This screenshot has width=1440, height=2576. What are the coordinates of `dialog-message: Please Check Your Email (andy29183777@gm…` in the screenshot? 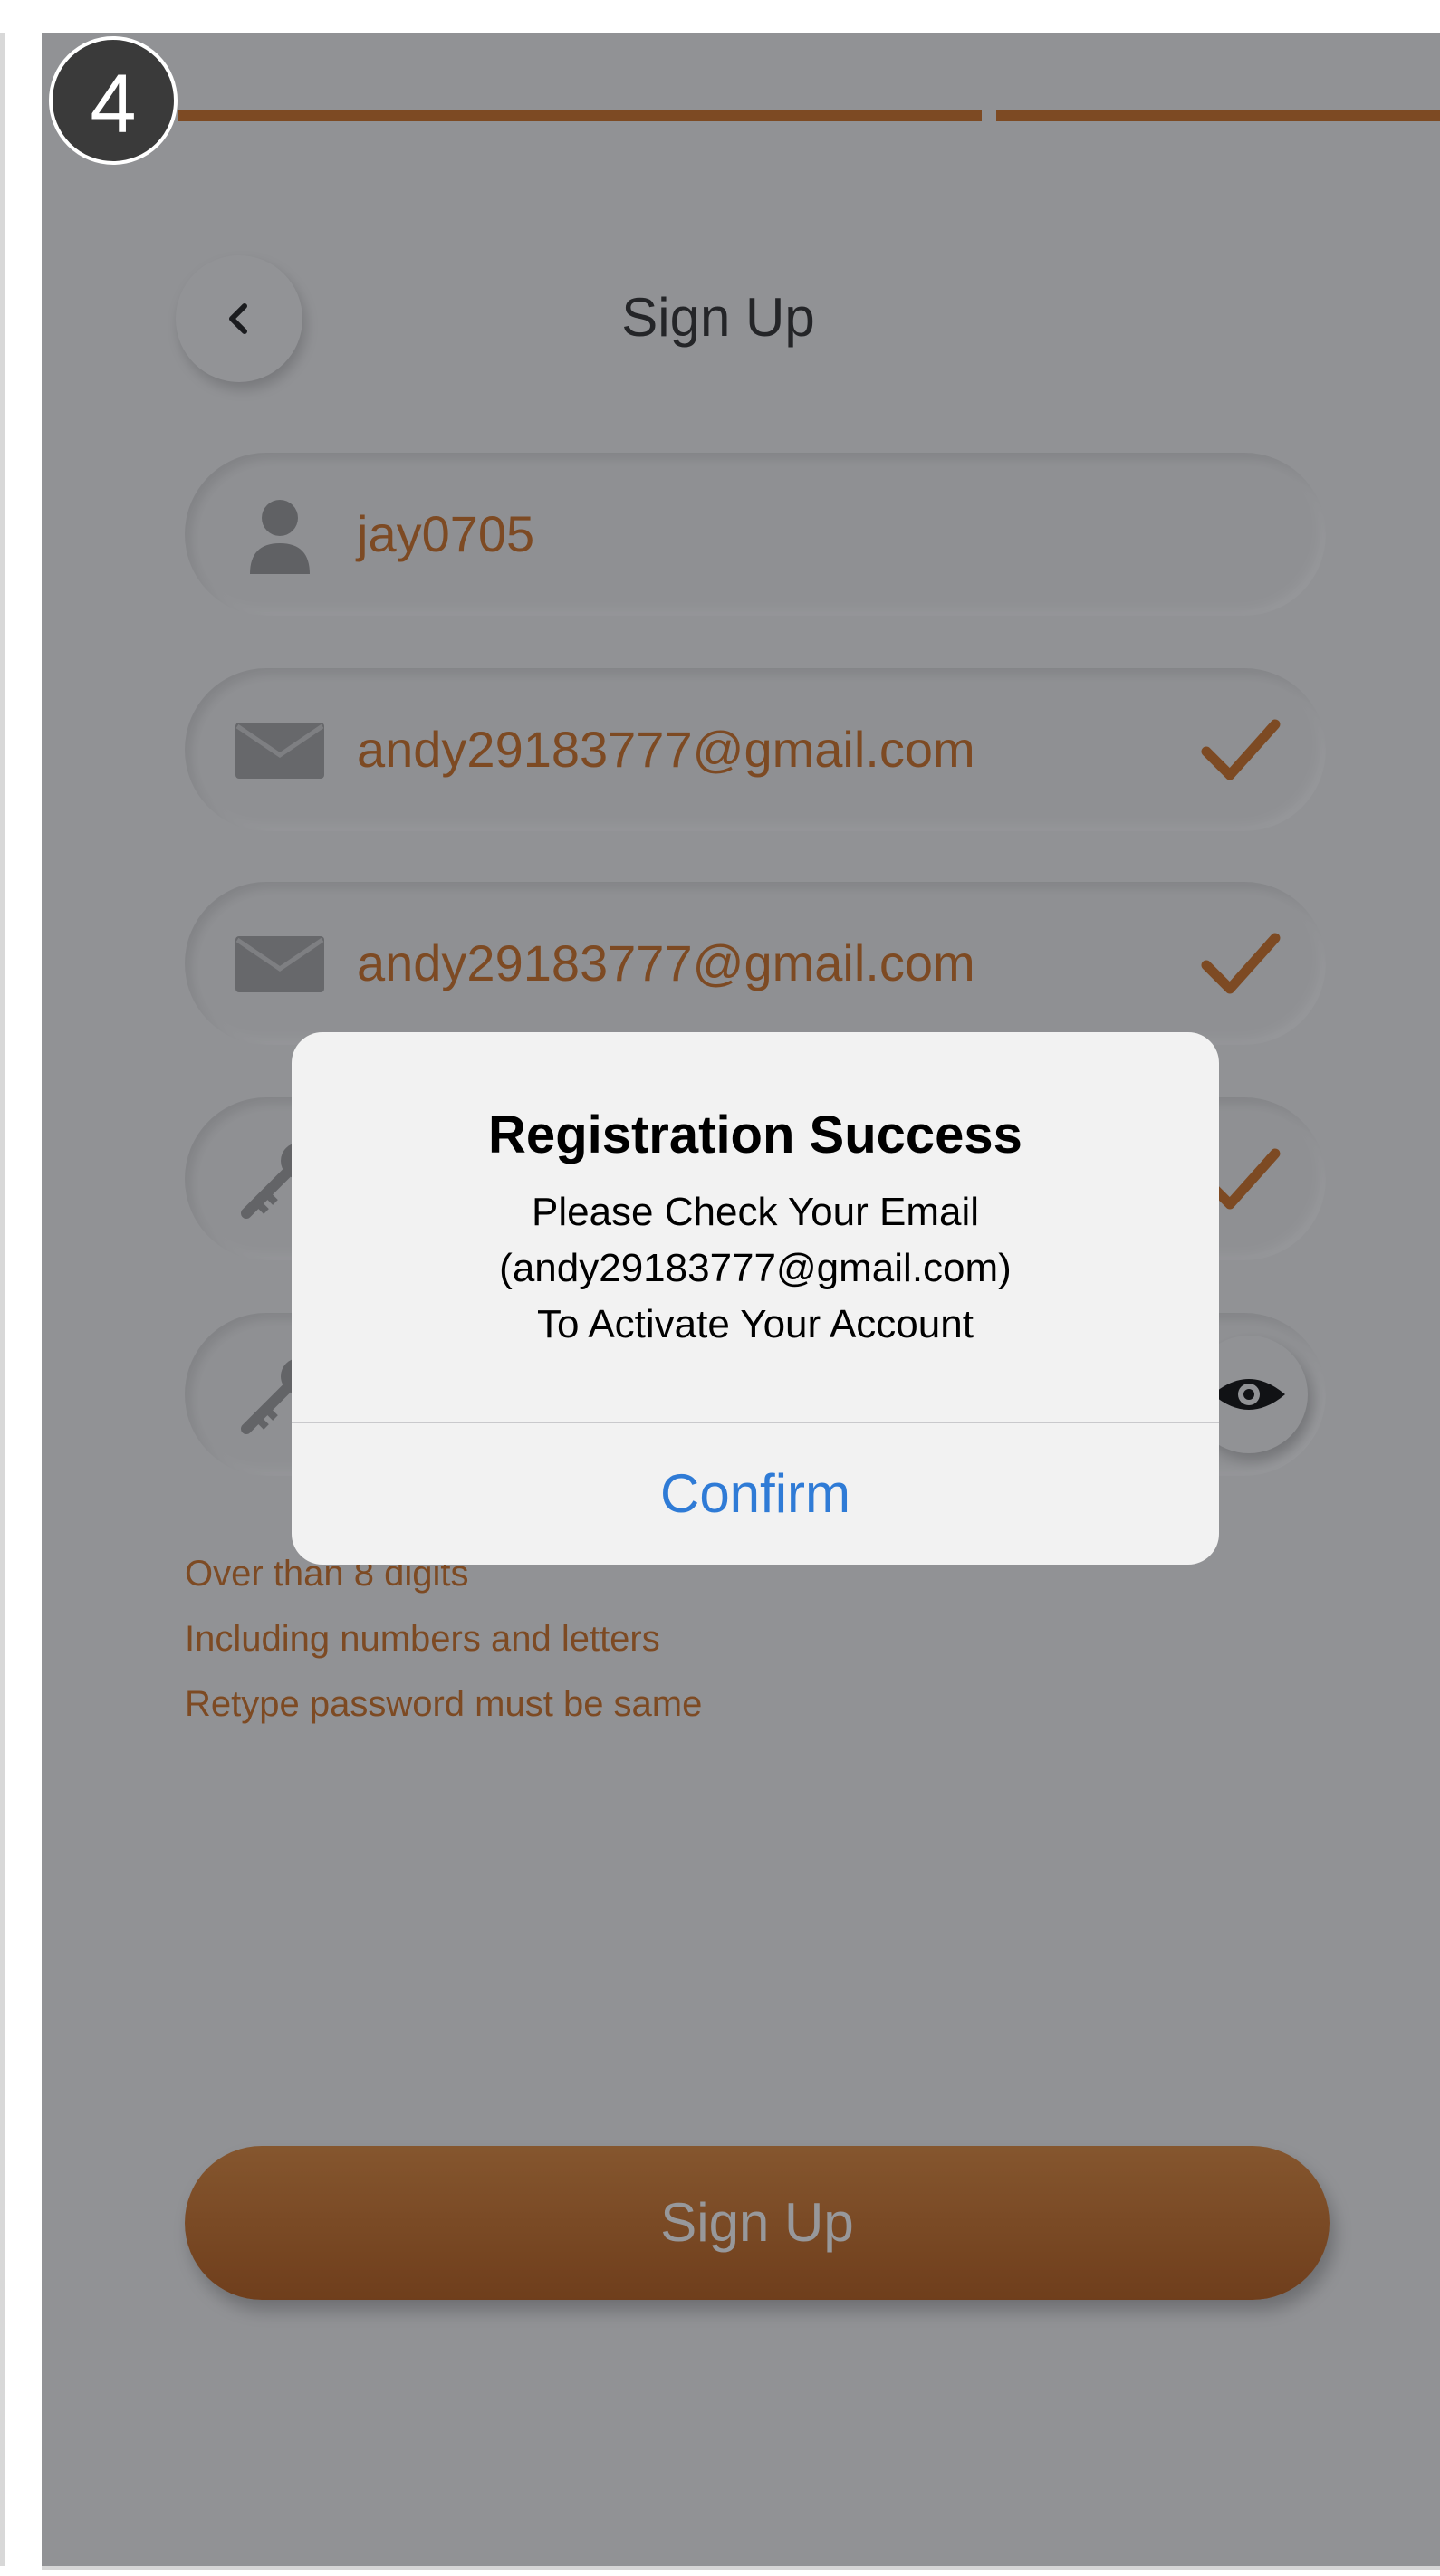 It's located at (756, 1268).